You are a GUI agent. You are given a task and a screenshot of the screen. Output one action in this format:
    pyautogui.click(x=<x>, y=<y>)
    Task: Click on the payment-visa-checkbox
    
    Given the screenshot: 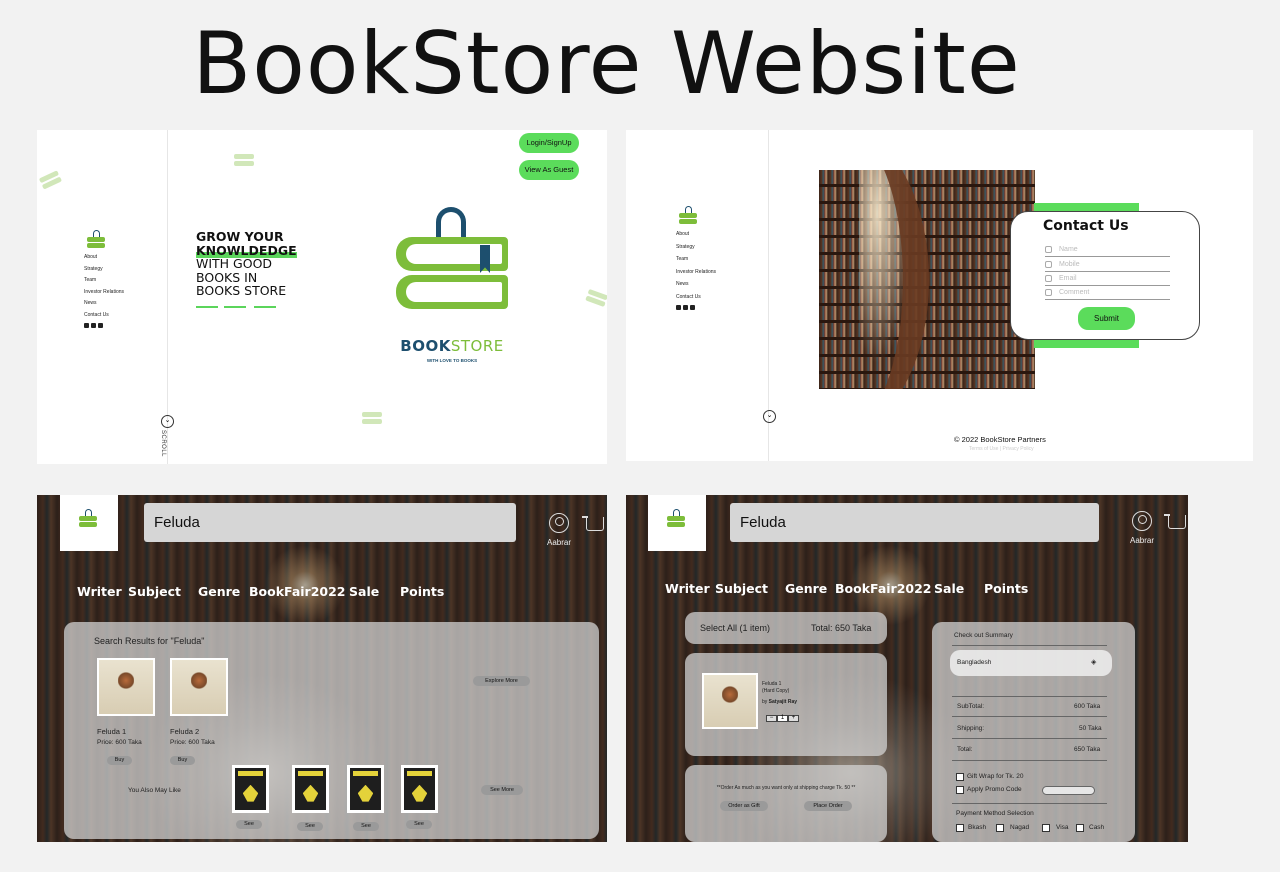 What is the action you would take?
    pyautogui.click(x=1046, y=828)
    